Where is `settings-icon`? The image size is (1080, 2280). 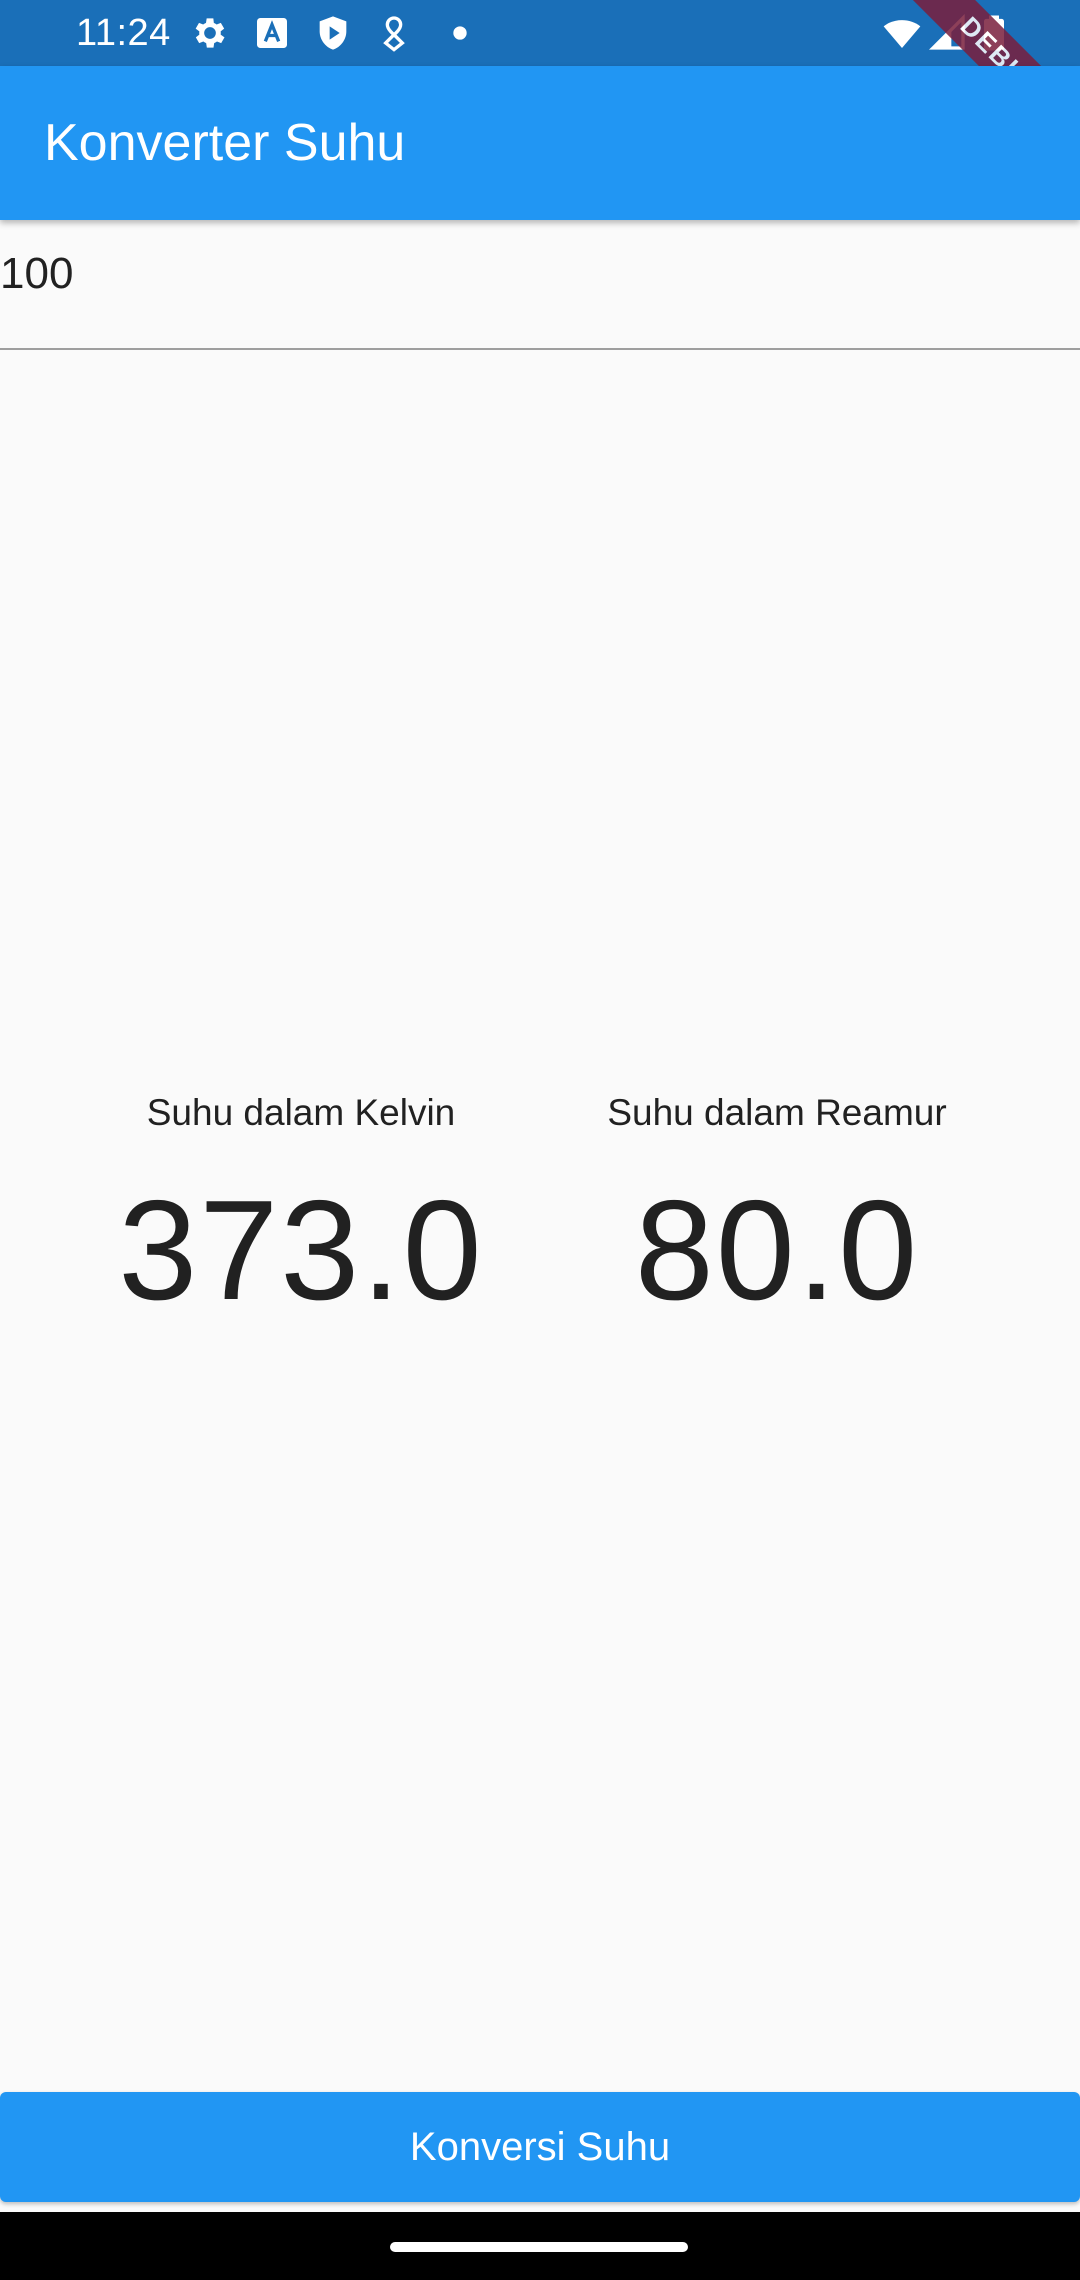
settings-icon is located at coordinates (210, 33).